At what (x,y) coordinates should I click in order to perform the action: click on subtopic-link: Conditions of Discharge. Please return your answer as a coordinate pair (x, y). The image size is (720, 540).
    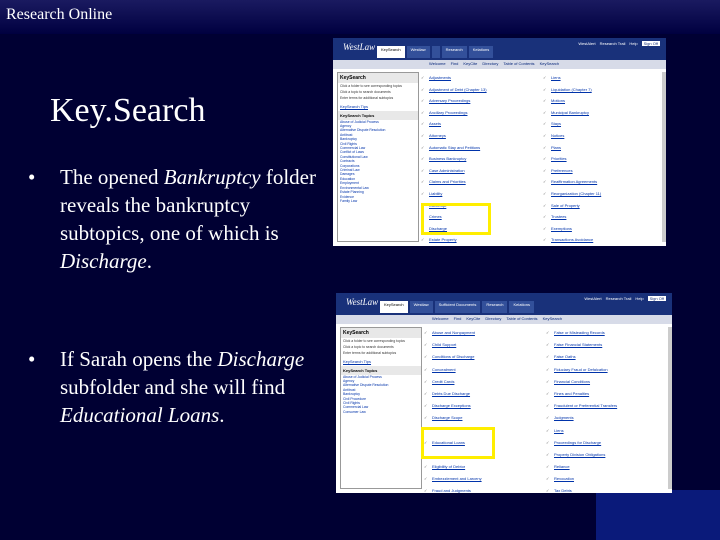
    Looking at the image, I should click on (484, 357).